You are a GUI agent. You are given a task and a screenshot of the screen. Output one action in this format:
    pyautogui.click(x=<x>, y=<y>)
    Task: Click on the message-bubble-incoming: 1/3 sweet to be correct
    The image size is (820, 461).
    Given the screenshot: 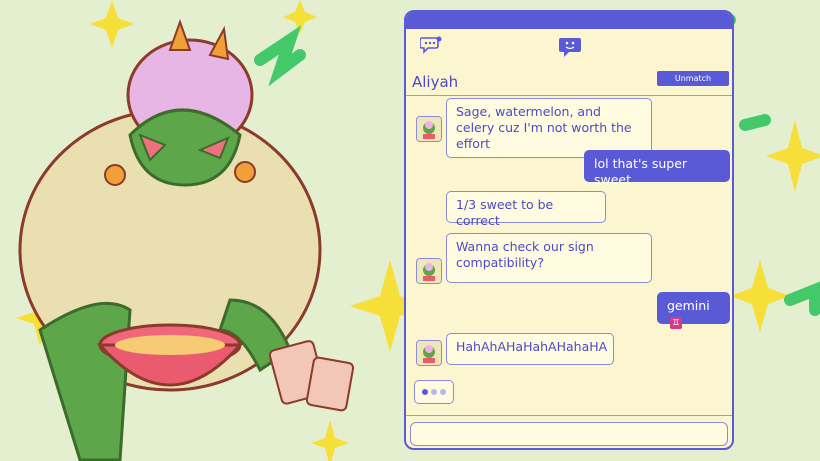 What is the action you would take?
    pyautogui.click(x=526, y=209)
    